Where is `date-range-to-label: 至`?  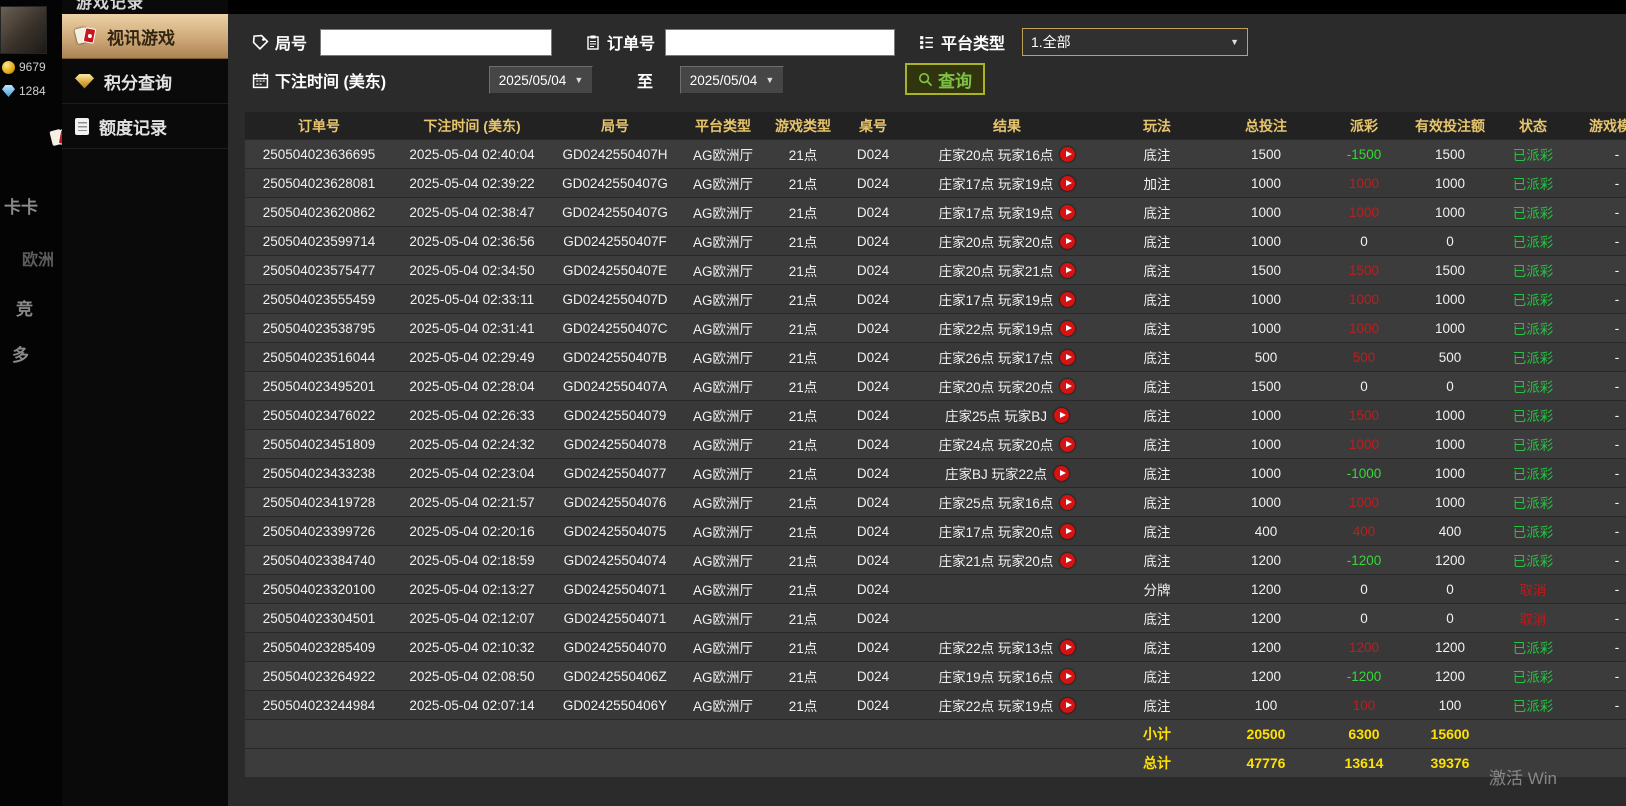 date-range-to-label: 至 is located at coordinates (645, 82).